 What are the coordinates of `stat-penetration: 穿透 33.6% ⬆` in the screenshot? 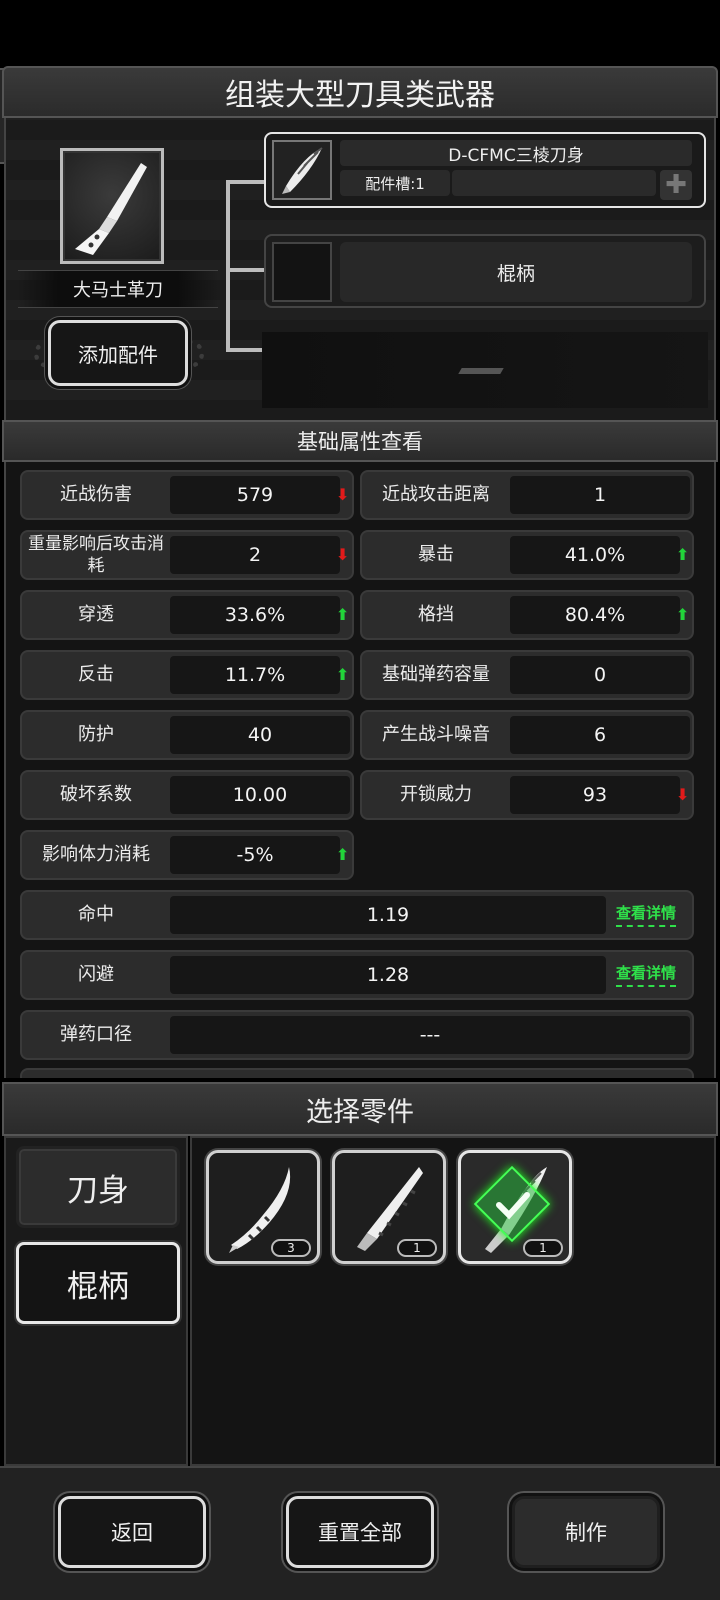 It's located at (187, 615).